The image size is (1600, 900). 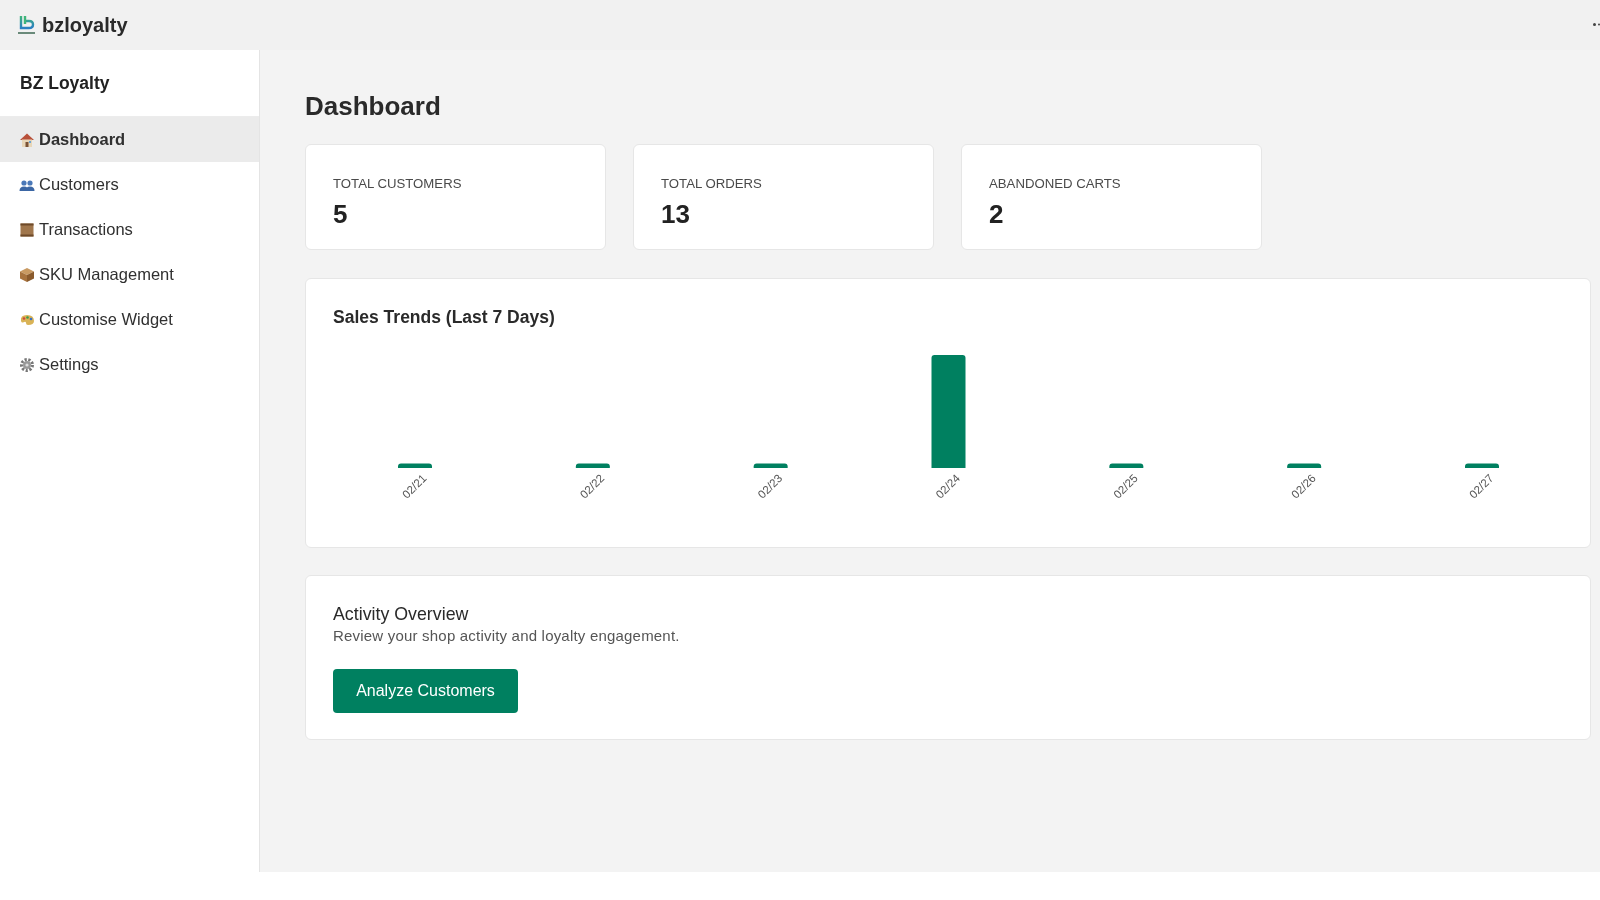 I want to click on page-title: Dashboard, so click(x=373, y=106).